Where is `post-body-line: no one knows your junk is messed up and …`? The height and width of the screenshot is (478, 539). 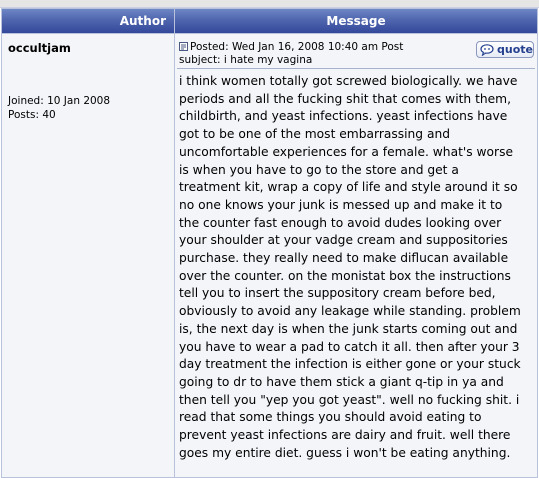
post-body-line: no one knows your junk is messed up and … is located at coordinates (341, 204).